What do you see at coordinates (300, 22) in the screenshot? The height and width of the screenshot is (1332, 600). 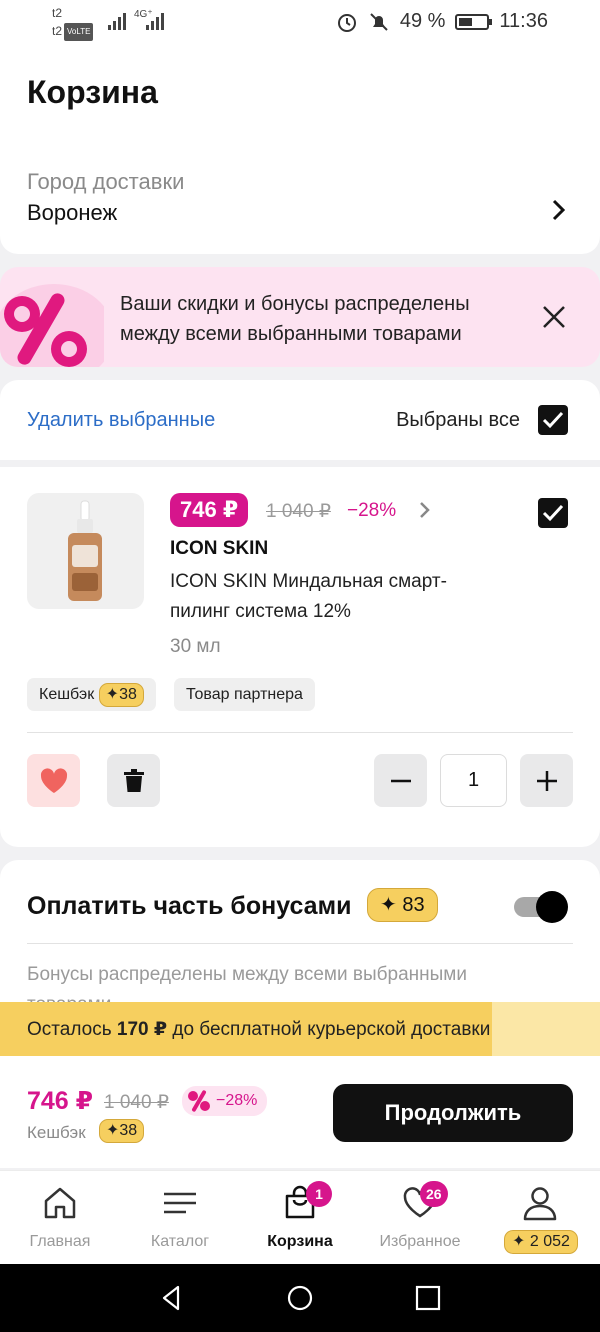 I see `status-bar: t2 t2 VoLTE 4G⁺ 49 % 11:36` at bounding box center [300, 22].